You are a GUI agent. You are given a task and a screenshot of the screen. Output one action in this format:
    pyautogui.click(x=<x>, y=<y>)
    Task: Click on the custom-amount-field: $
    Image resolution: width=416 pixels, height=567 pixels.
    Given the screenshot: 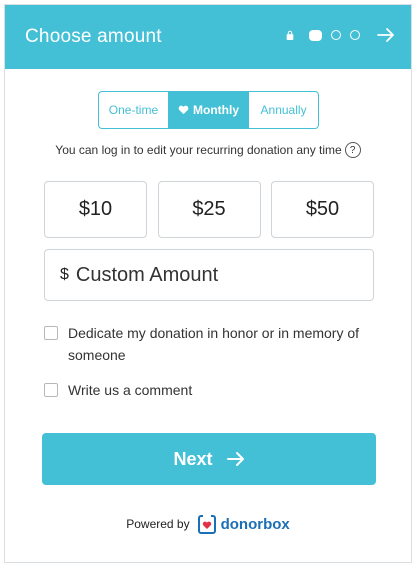 What is the action you would take?
    pyautogui.click(x=209, y=275)
    